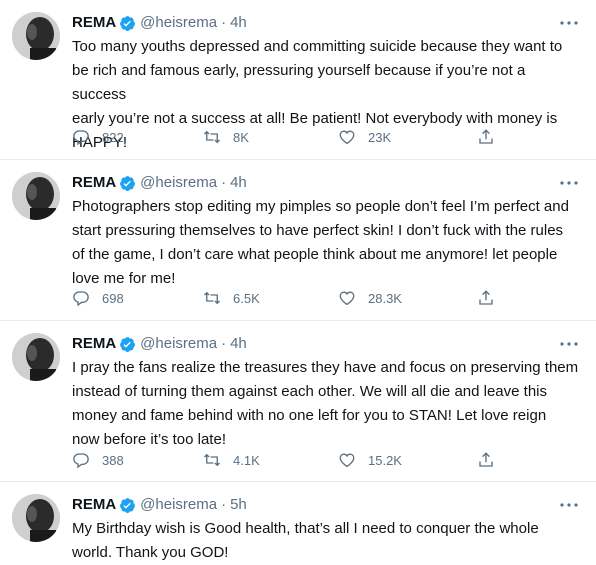  What do you see at coordinates (231, 298) in the screenshot?
I see `retweet-button: 6.5K` at bounding box center [231, 298].